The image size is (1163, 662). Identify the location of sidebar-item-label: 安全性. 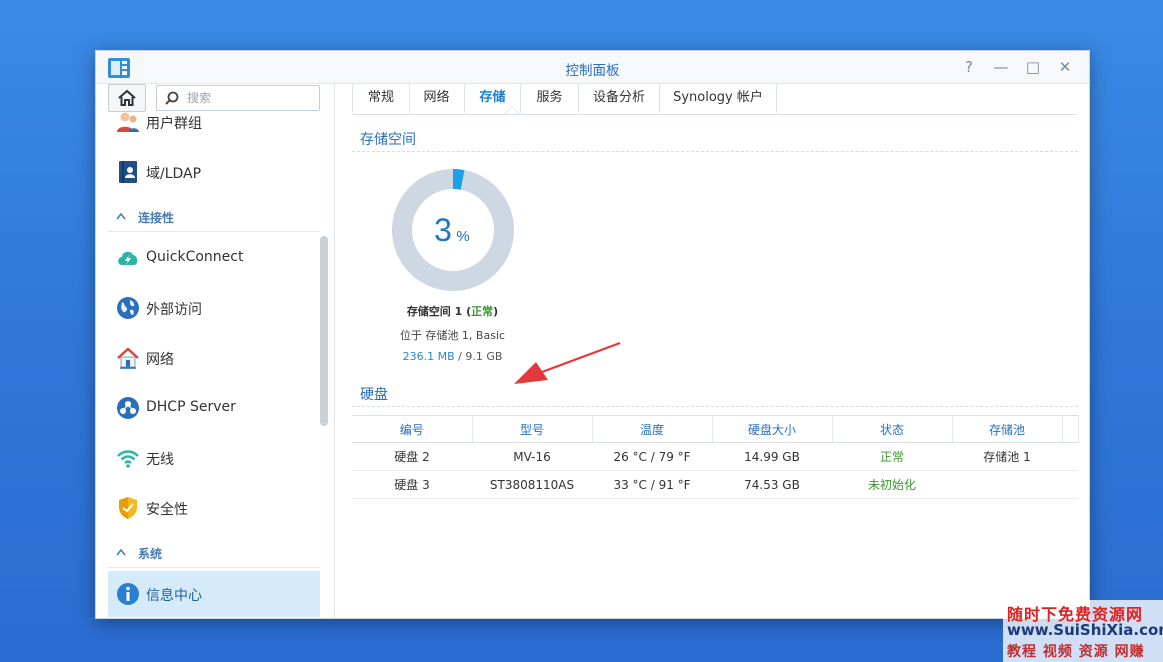
(167, 510).